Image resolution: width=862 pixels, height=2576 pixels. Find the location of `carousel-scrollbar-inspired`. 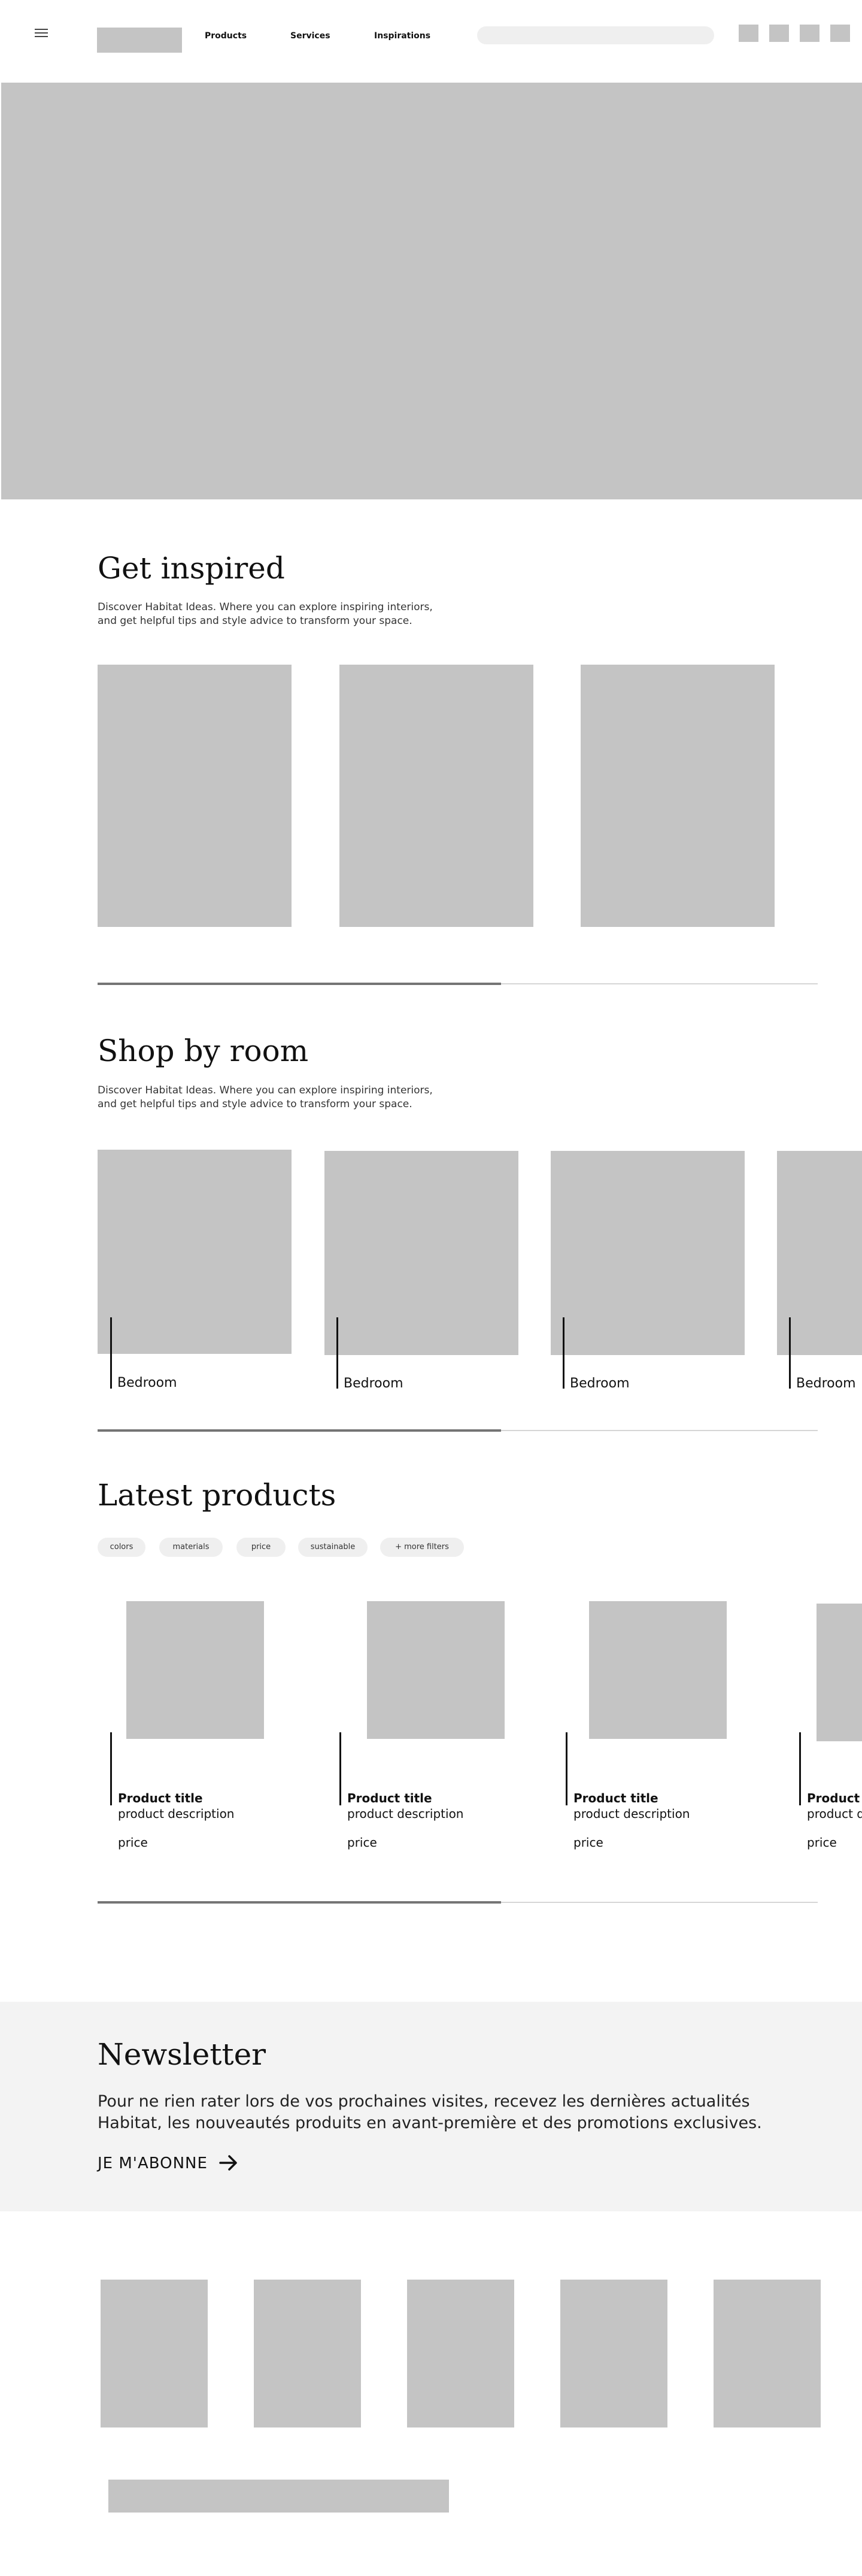

carousel-scrollbar-inspired is located at coordinates (458, 984).